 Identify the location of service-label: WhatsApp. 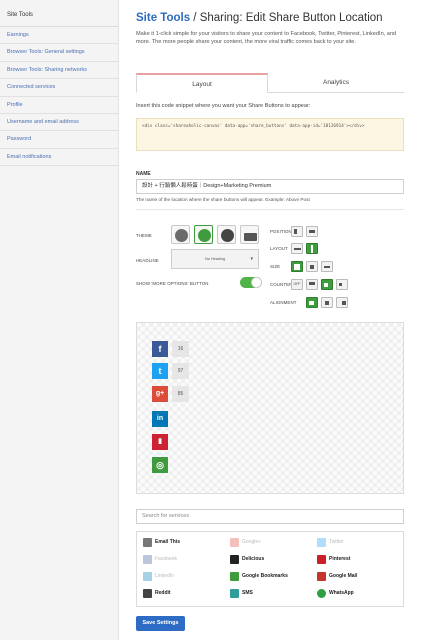
(341, 593).